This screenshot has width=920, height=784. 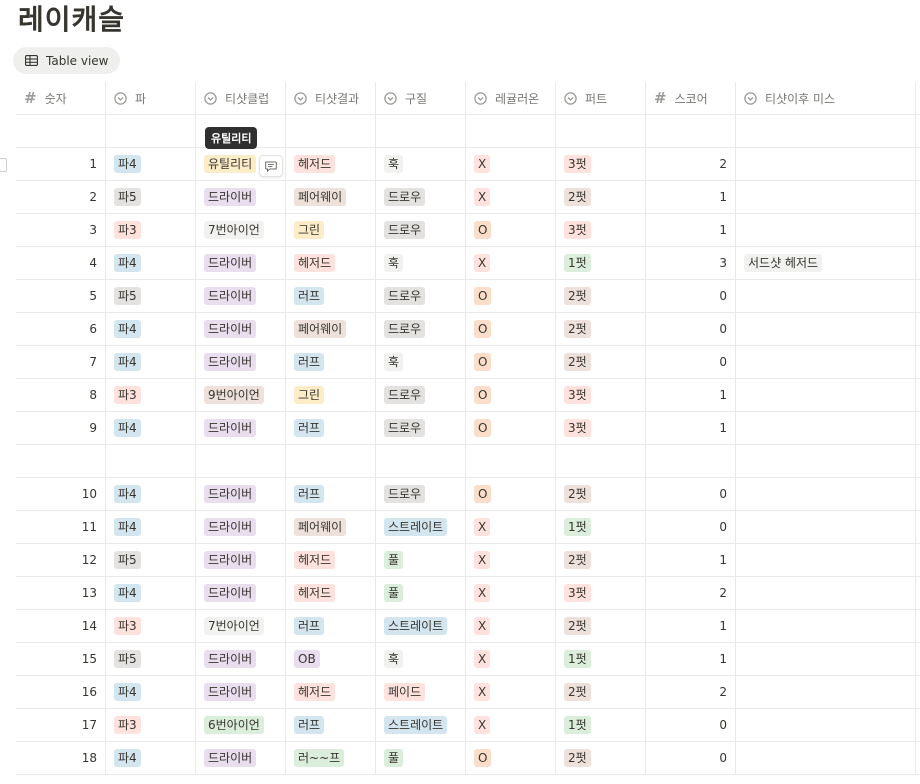 I want to click on comment-button, so click(x=271, y=166).